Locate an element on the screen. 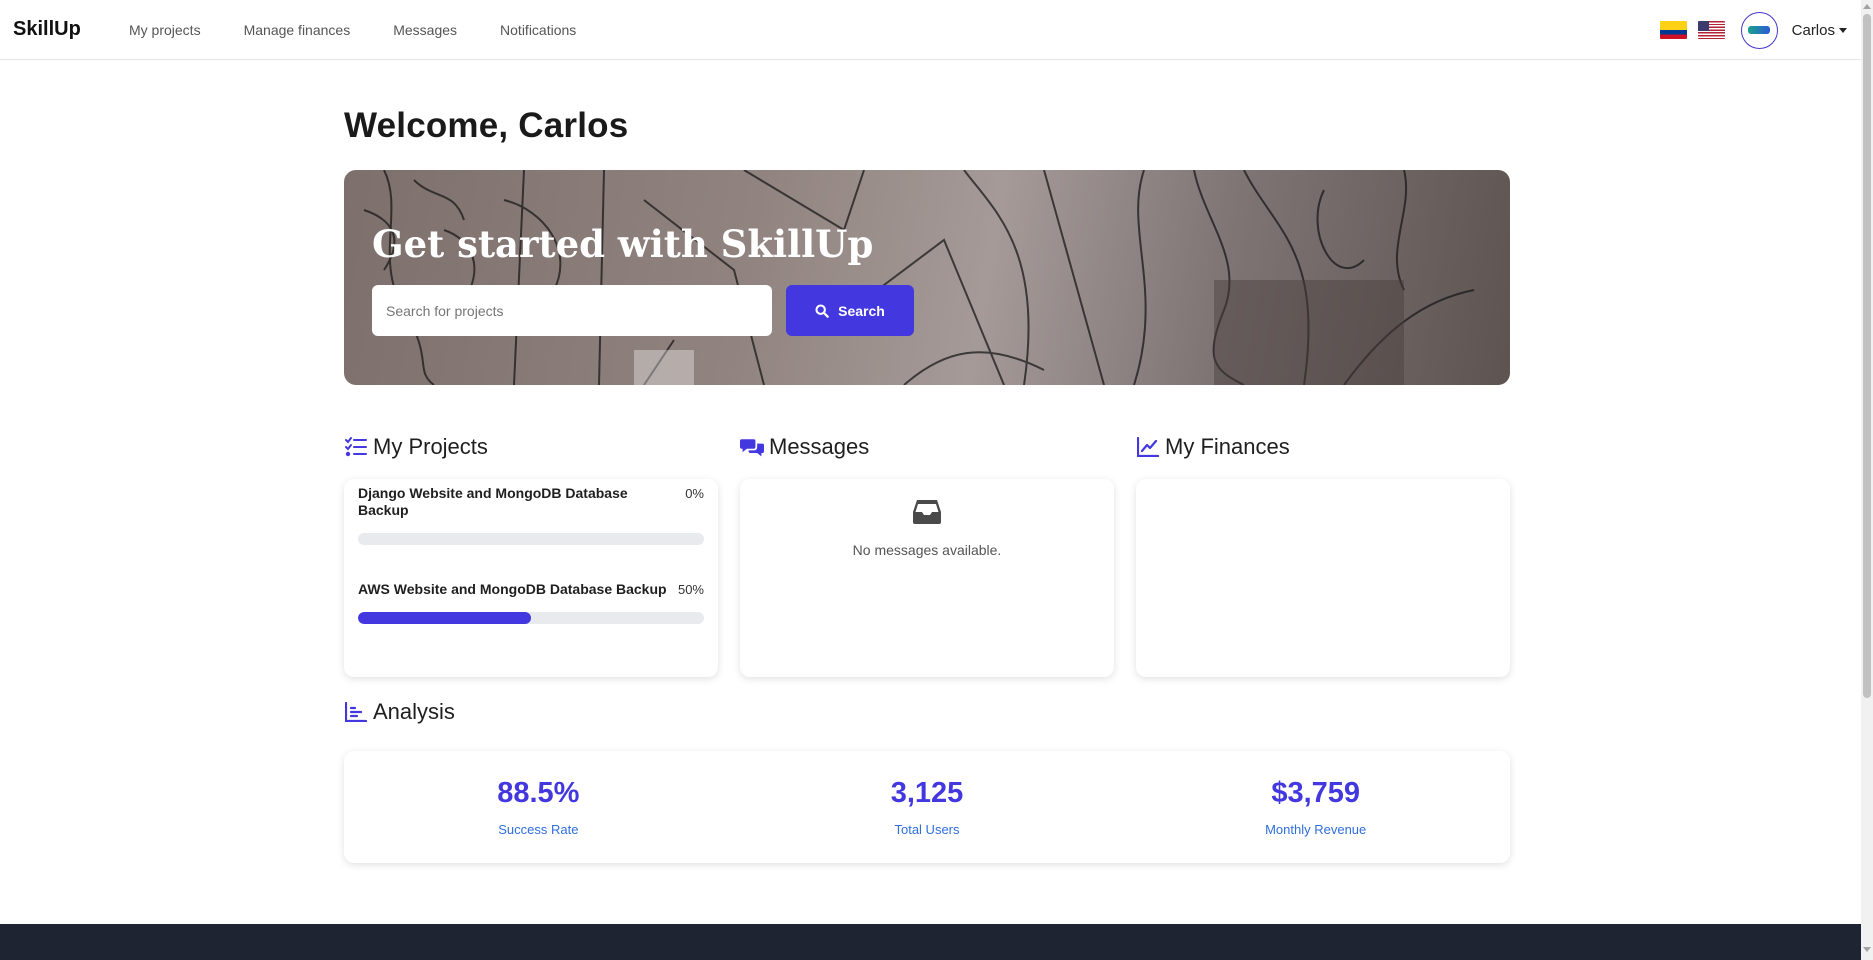 This screenshot has height=960, width=1873. finances-title: My Finances is located at coordinates (1227, 446).